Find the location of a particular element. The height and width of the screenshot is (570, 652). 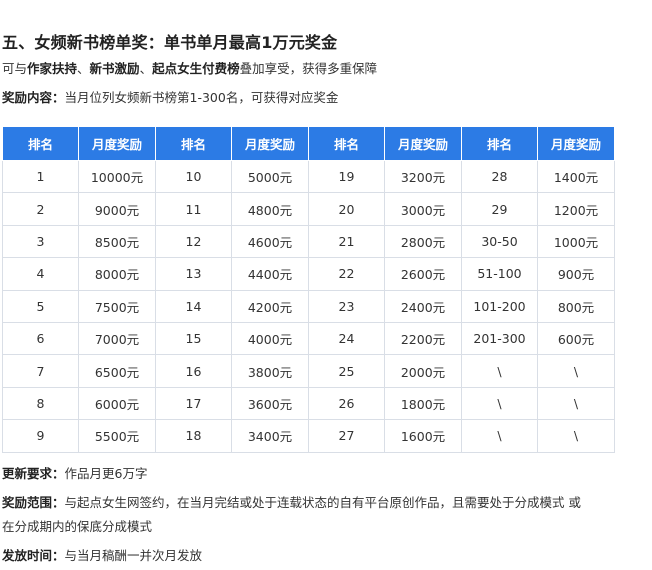

update-requirement-line: 更新要求：作品月更6万字 is located at coordinates (75, 473).